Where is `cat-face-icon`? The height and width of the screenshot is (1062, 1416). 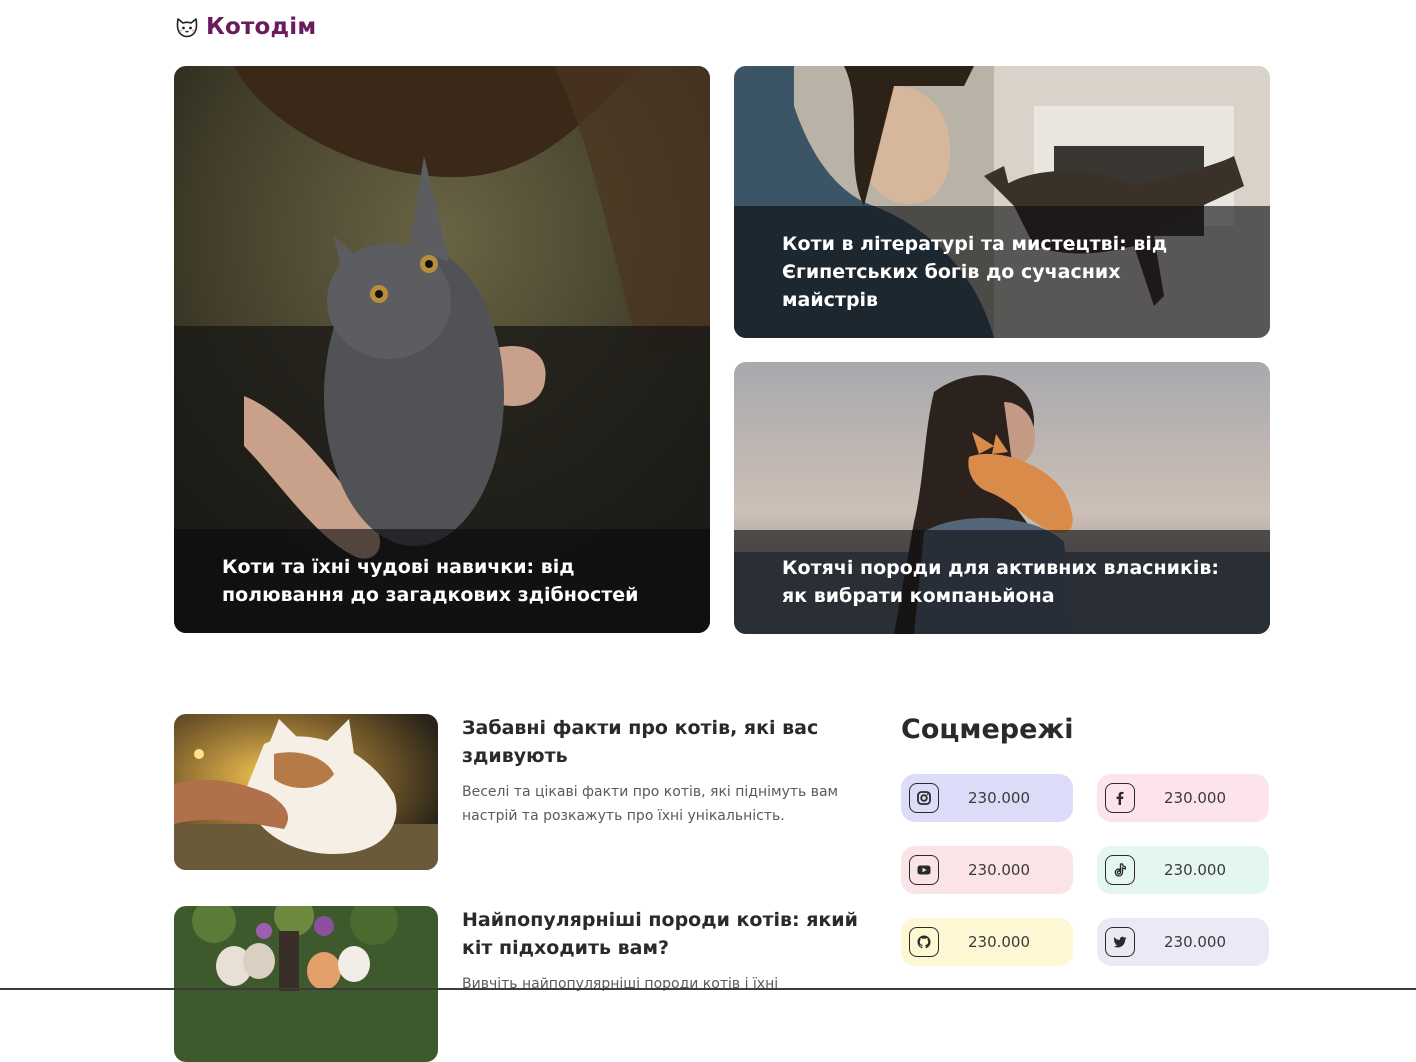
cat-face-icon is located at coordinates (187, 28).